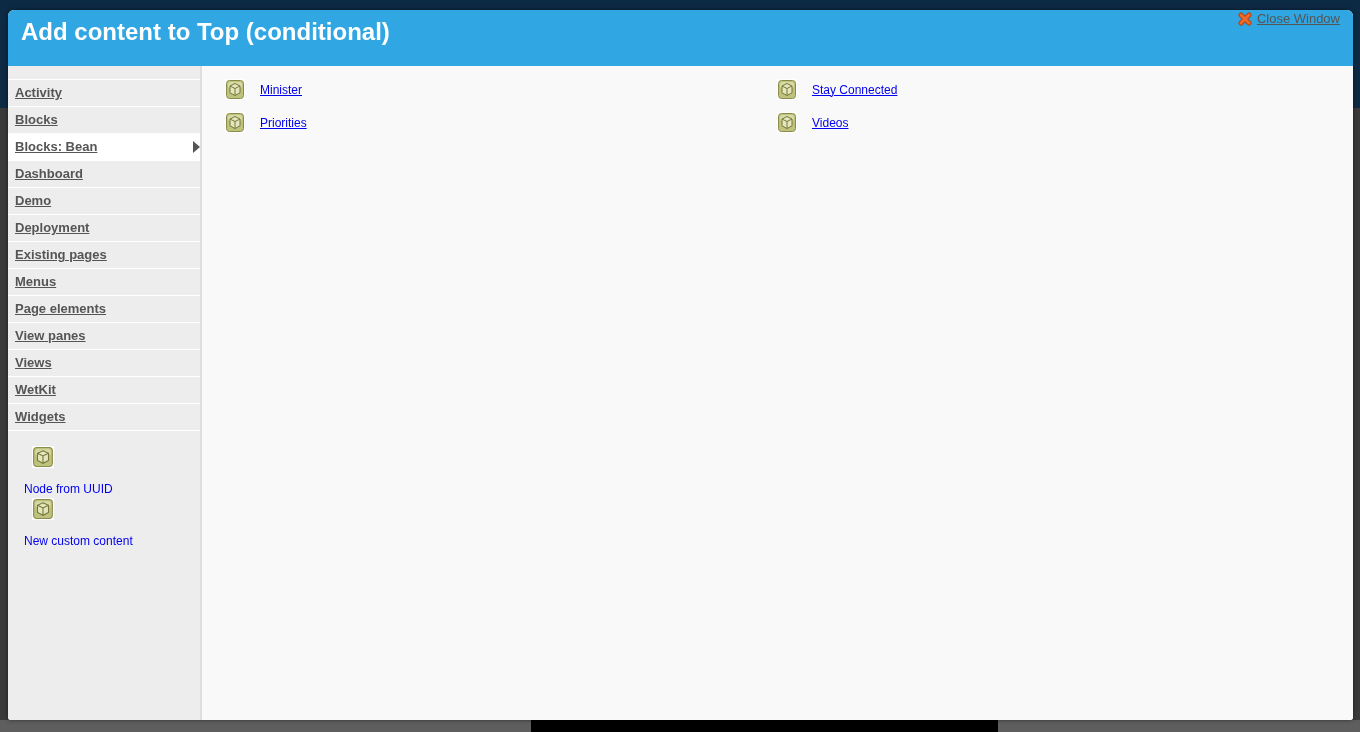 The image size is (1360, 732). I want to click on category-tab: Deployment, so click(104, 227).